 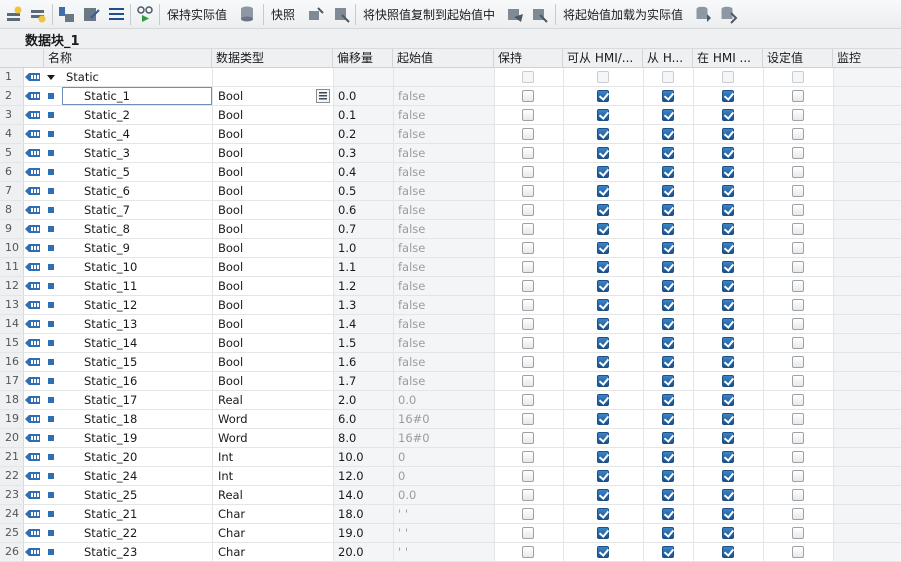 I want to click on variable-name: Static_2, so click(x=137, y=115).